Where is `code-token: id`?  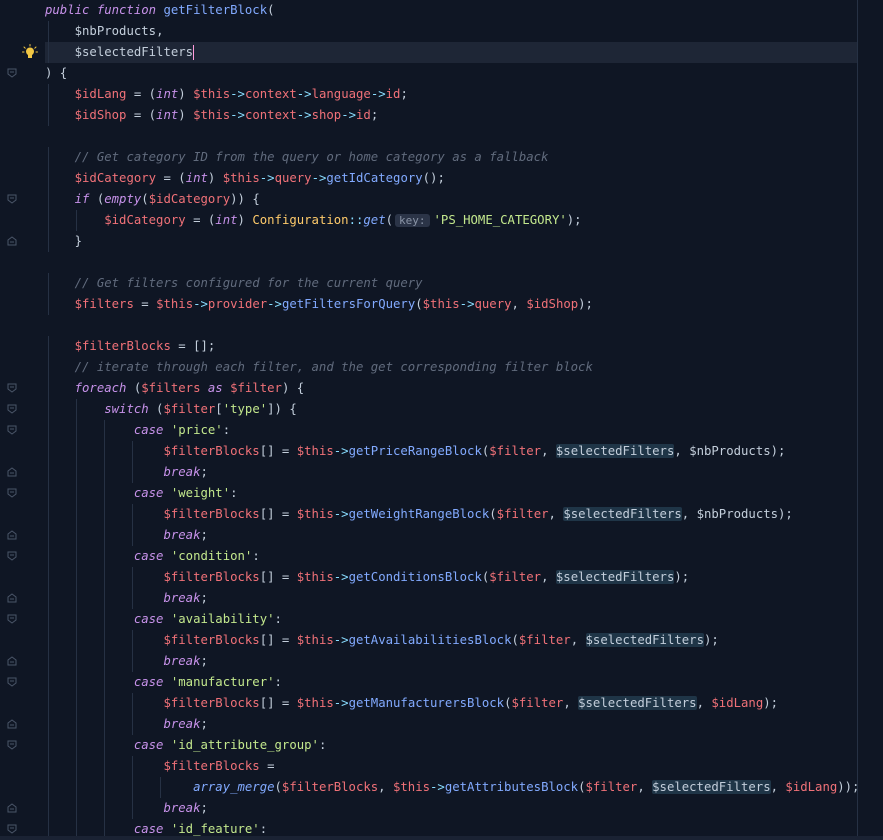 code-token: id is located at coordinates (363, 115).